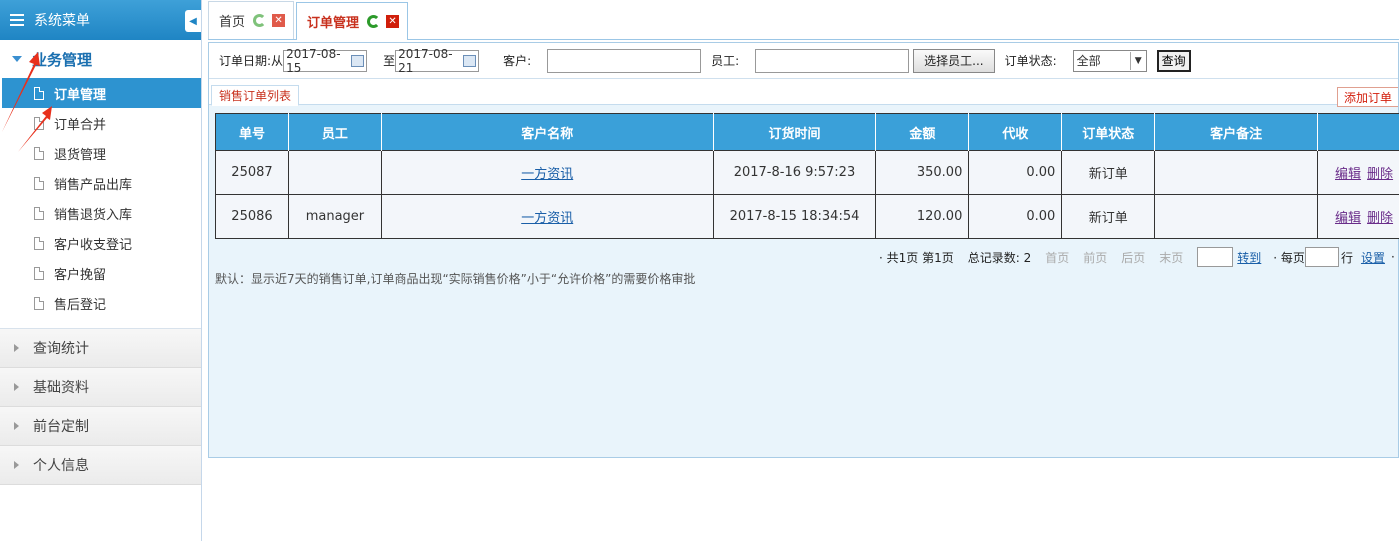  I want to click on sidebar-item-return-inbound: 销售退货入库, so click(100, 213).